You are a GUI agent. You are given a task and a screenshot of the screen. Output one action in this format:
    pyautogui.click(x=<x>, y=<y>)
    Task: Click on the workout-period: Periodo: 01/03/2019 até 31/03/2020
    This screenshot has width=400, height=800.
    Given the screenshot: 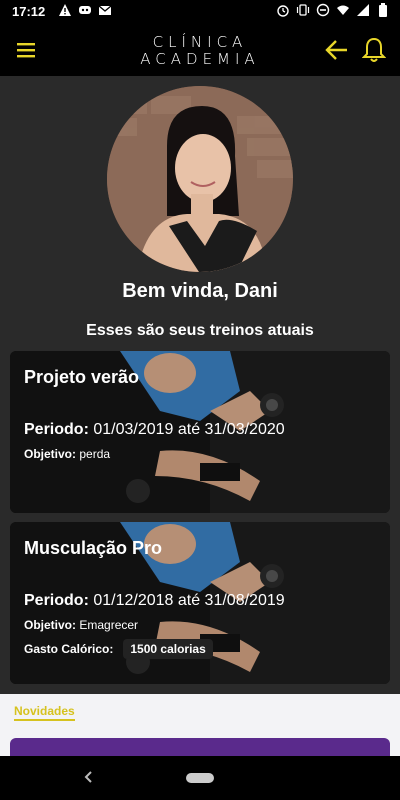 What is the action you would take?
    pyautogui.click(x=154, y=430)
    